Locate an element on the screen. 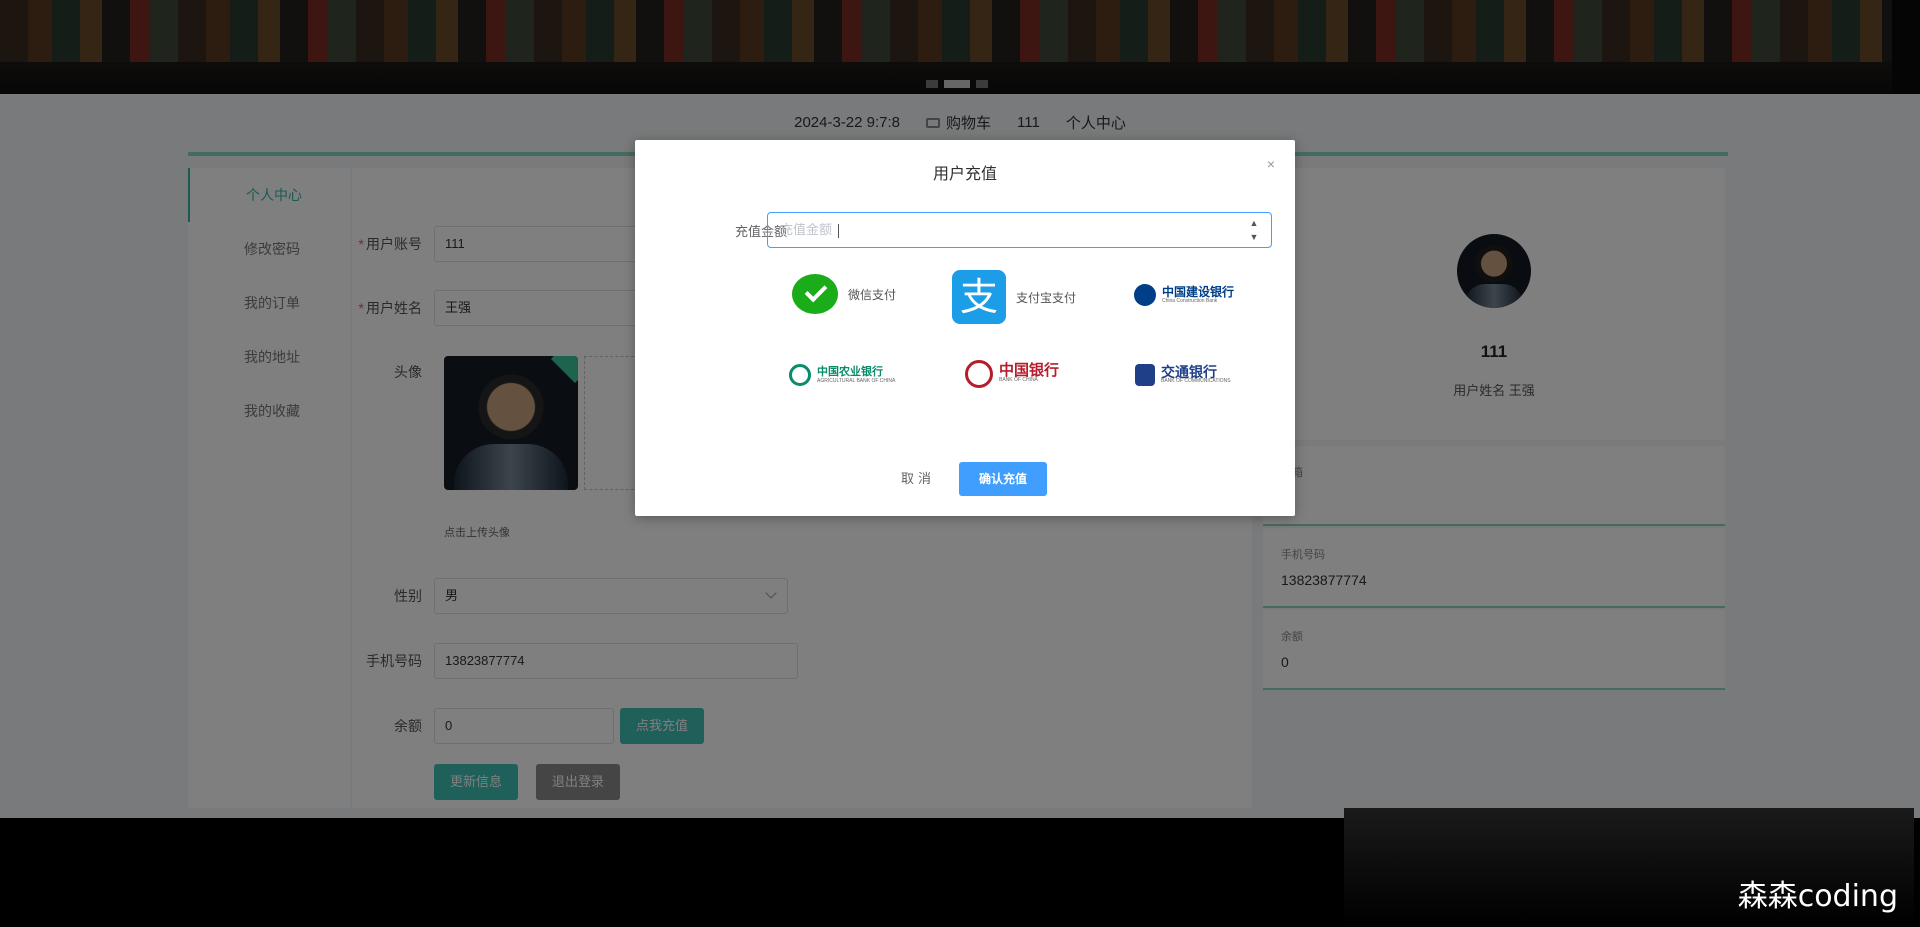 This screenshot has height=927, width=1920. pay-option-label: 支付宝支付 is located at coordinates (1046, 297).